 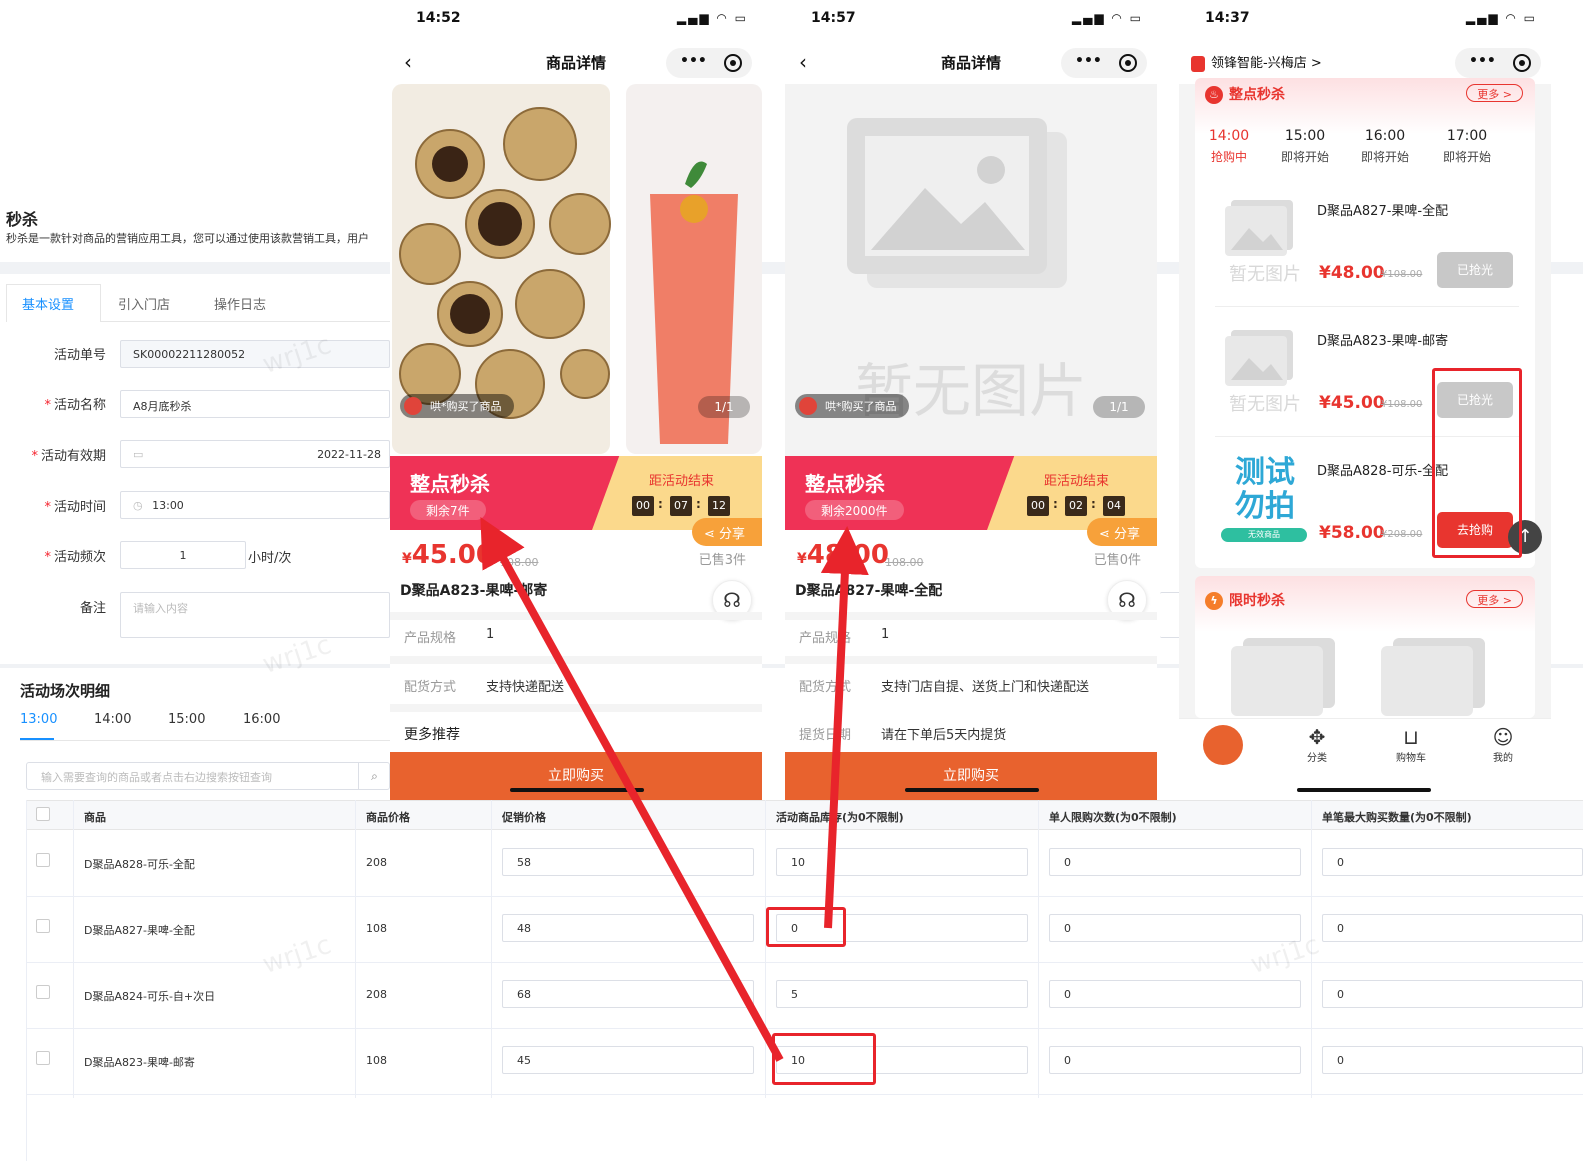 What do you see at coordinates (844, 727) in the screenshot?
I see `arrow-to-a827-stock` at bounding box center [844, 727].